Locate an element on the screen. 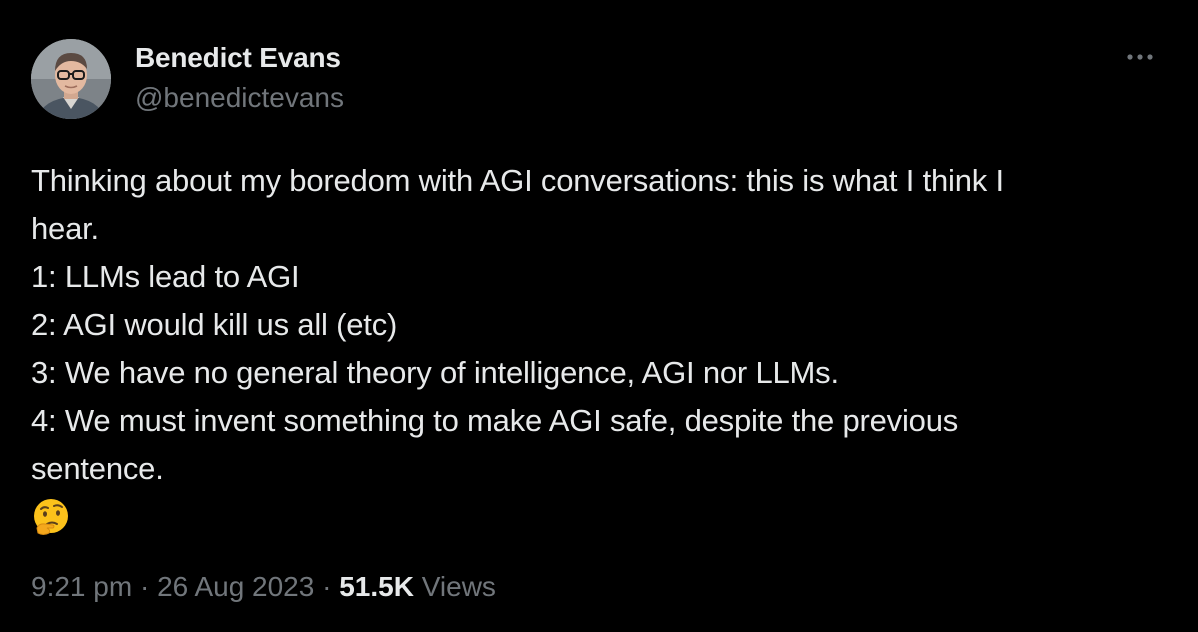  ellipsis-icon is located at coordinates (1140, 57).